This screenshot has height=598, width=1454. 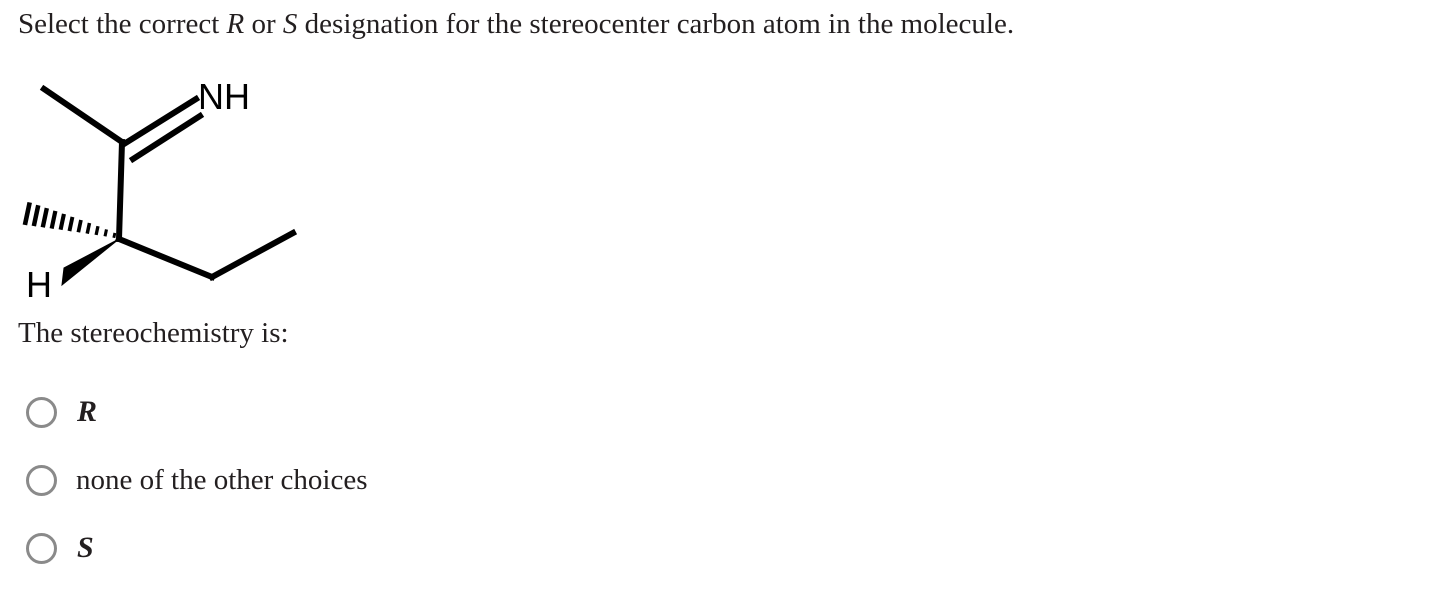 I want to click on bond-imine-carbon-to-stereocenter, so click(x=120, y=190).